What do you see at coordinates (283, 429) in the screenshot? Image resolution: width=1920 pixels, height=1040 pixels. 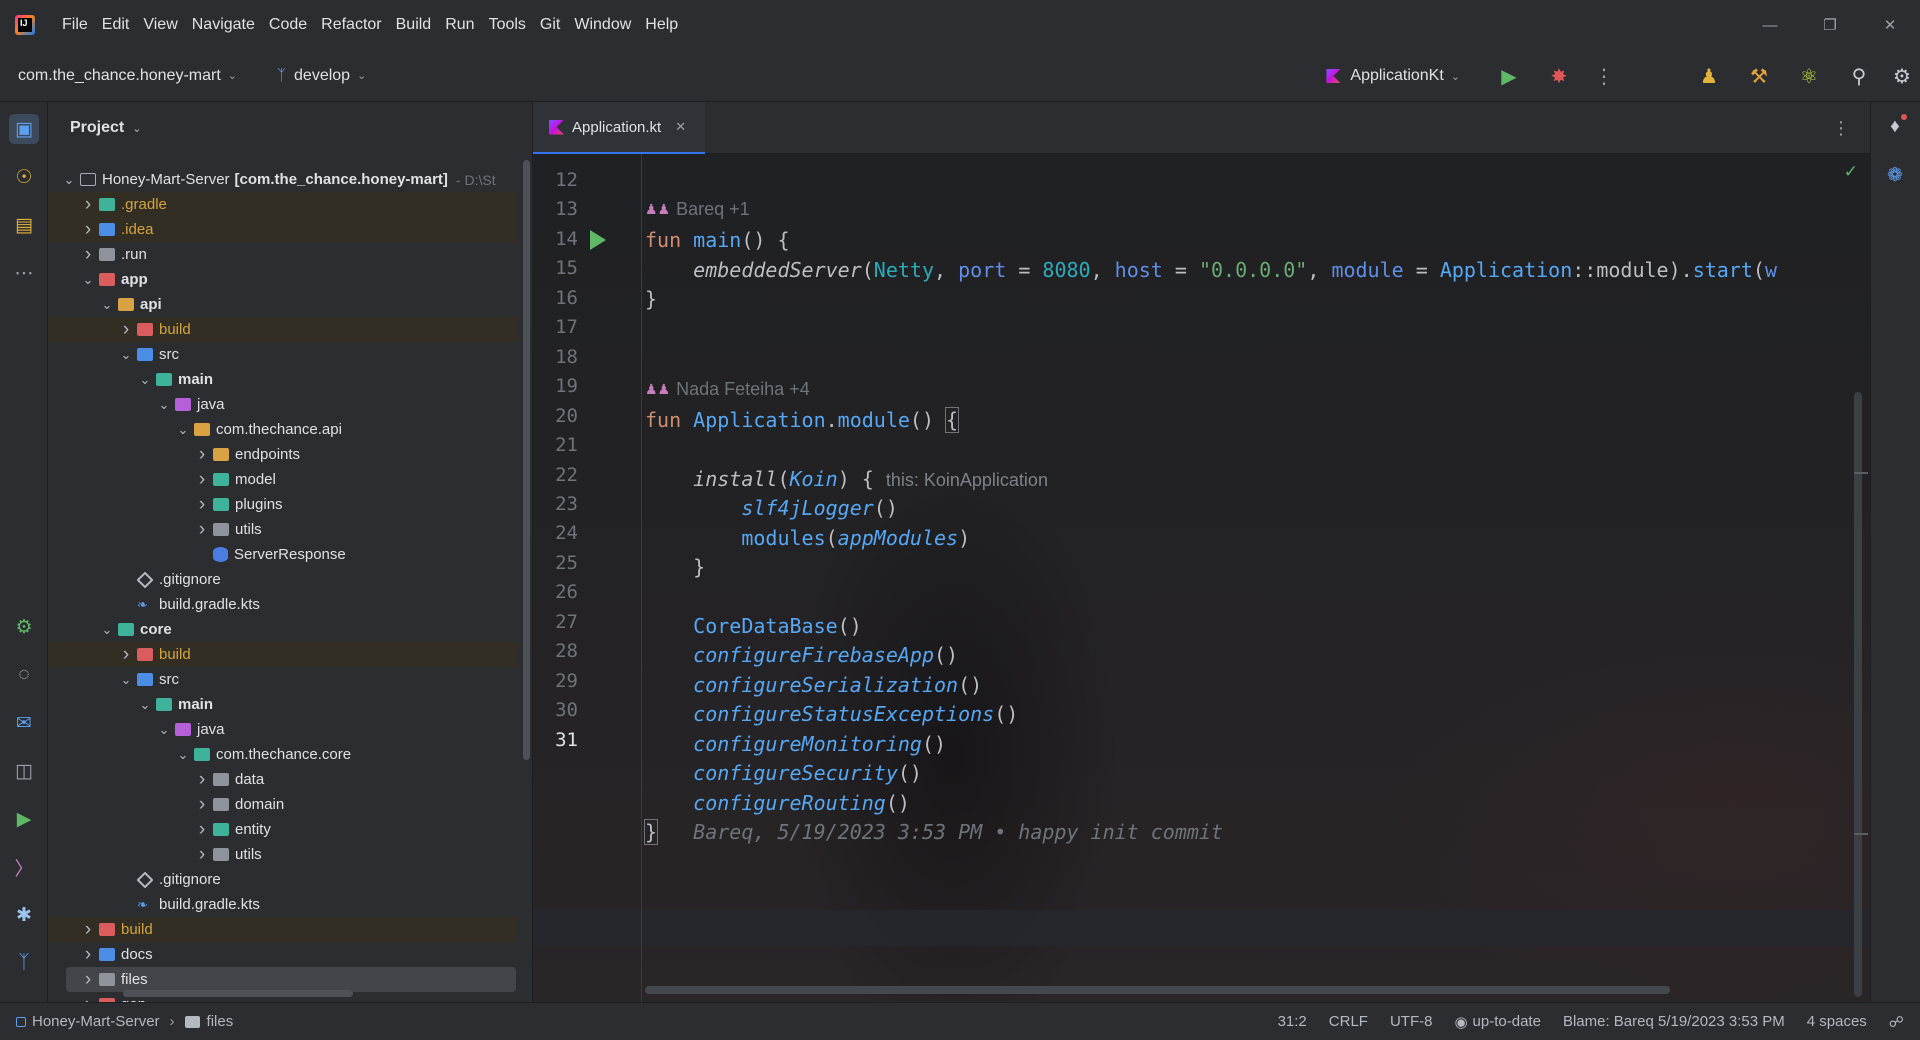 I see `tree-item: ⌄ com.thechance.api` at bounding box center [283, 429].